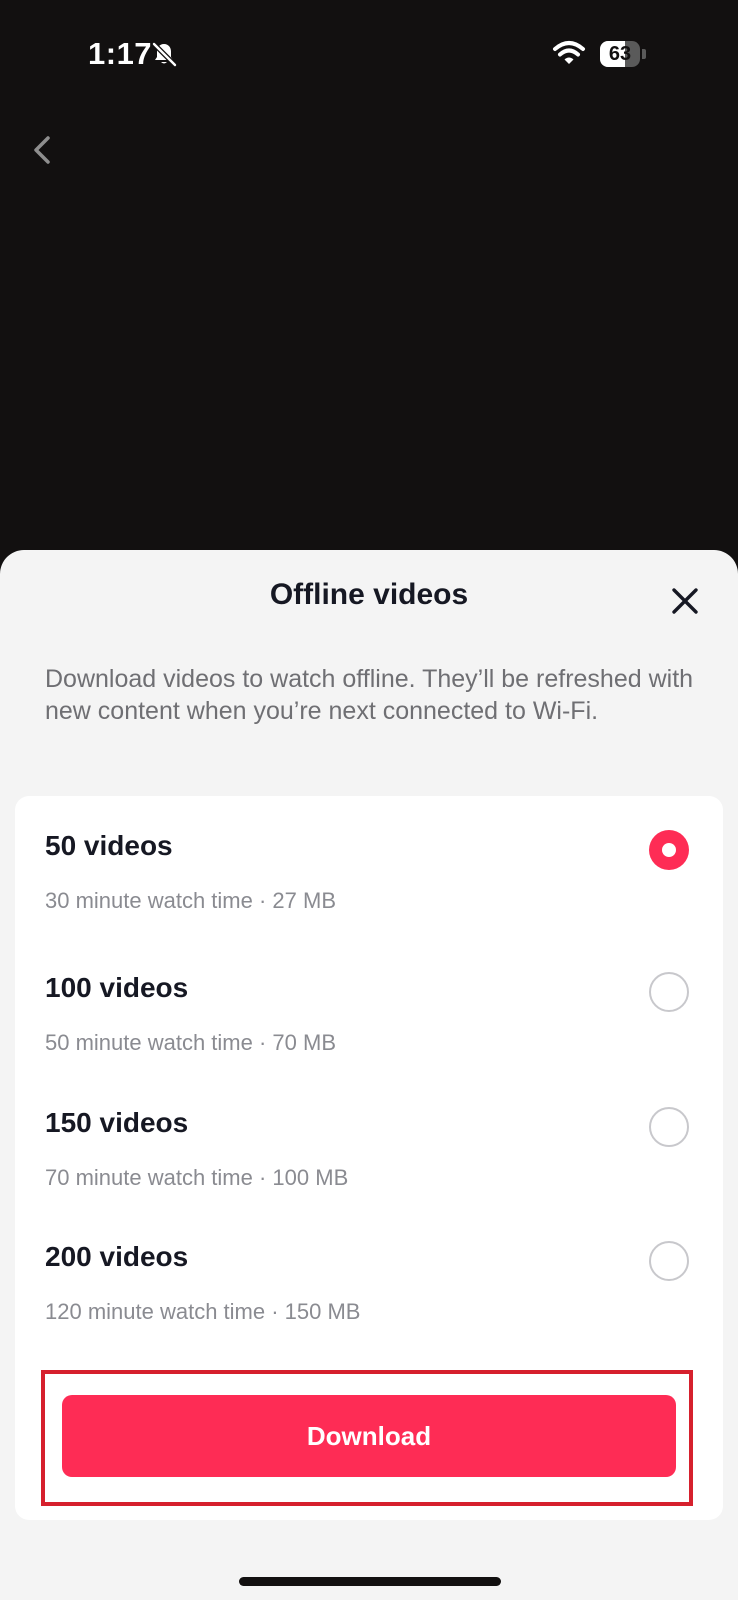 The height and width of the screenshot is (1600, 738). I want to click on option-meta: 50 minute watch time · 70 MB, so click(191, 1042).